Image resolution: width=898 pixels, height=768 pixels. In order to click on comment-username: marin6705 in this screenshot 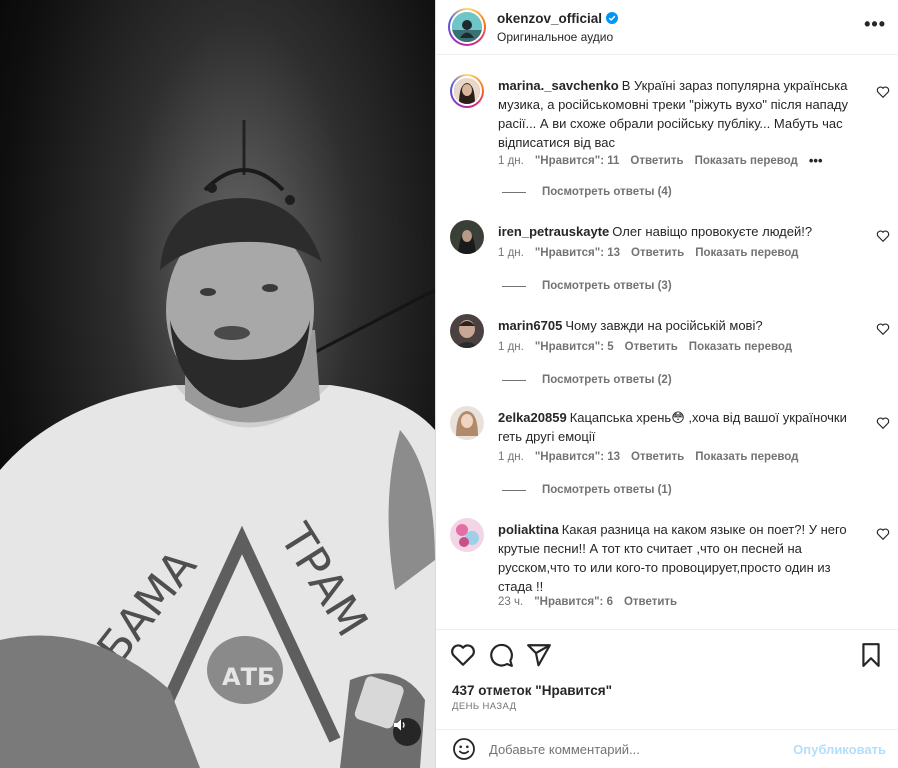, I will do `click(530, 325)`.